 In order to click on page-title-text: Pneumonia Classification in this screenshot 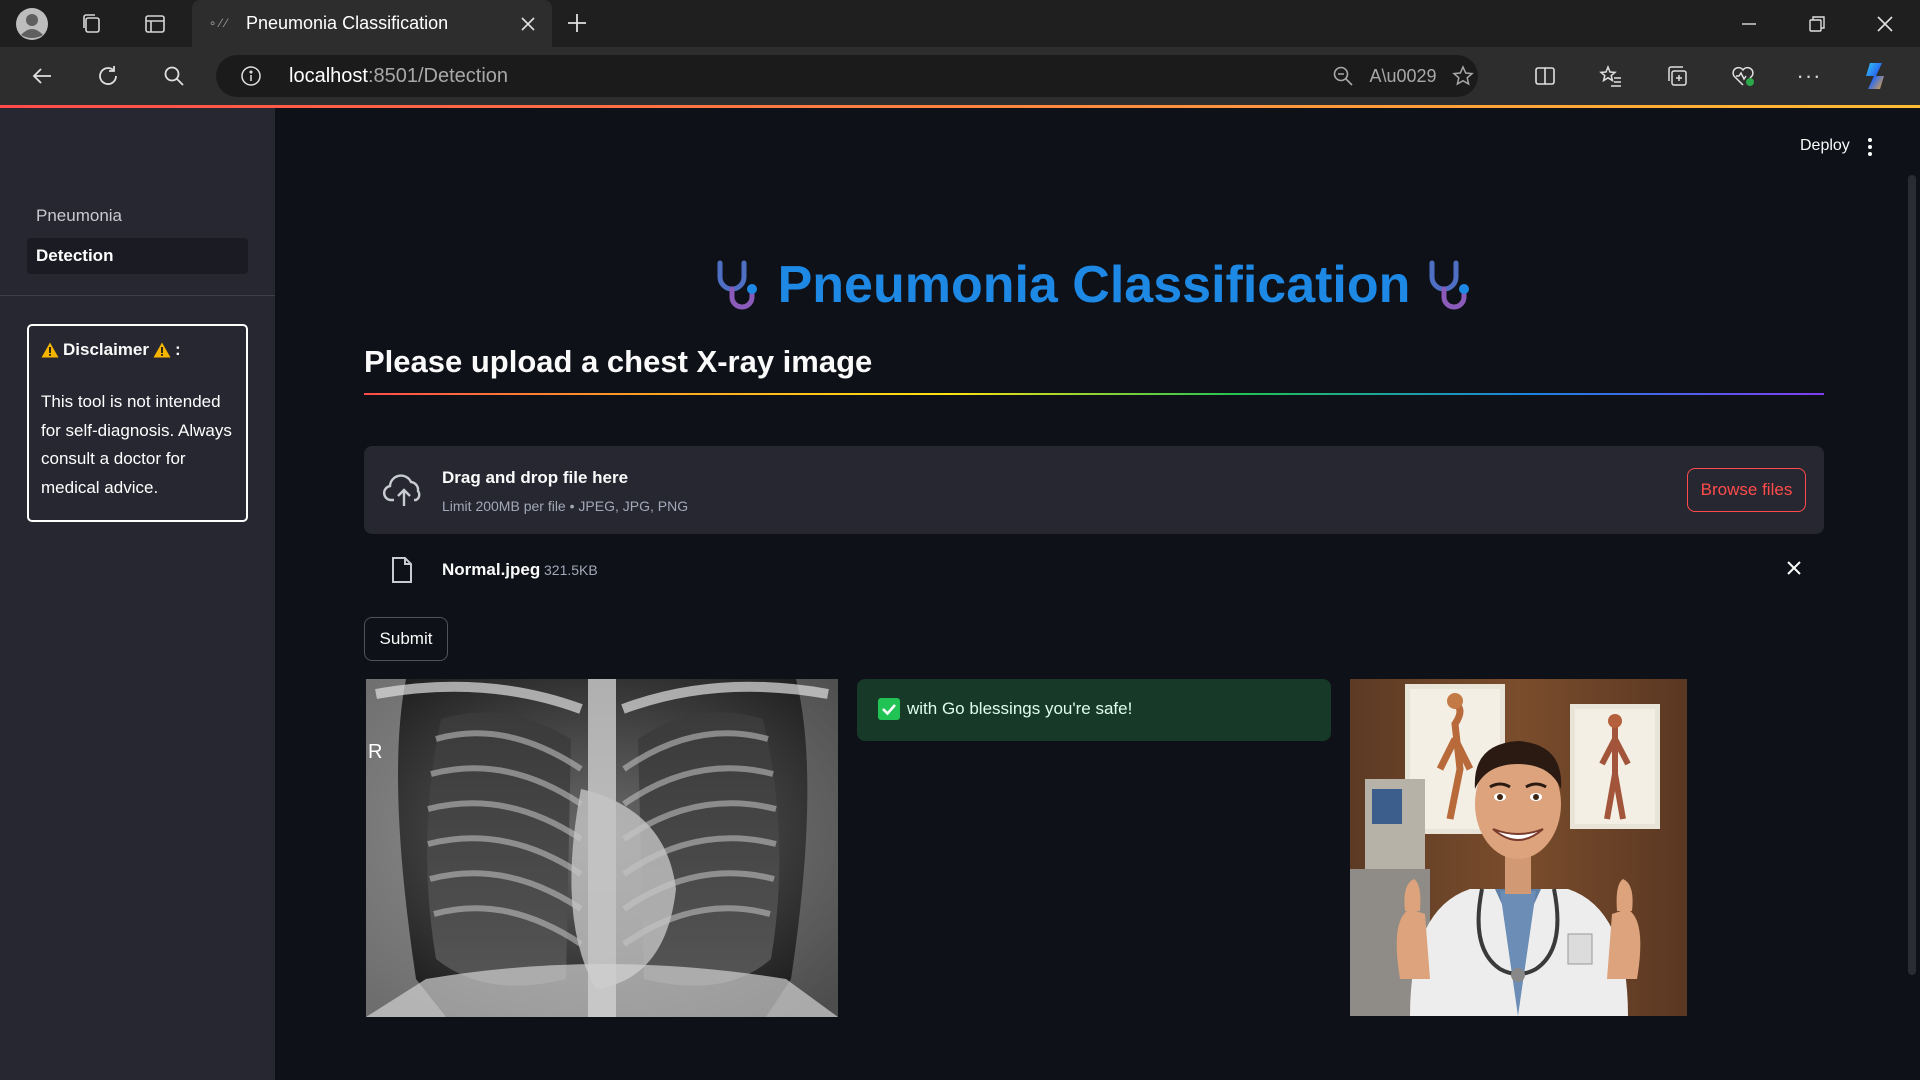, I will do `click(1094, 285)`.